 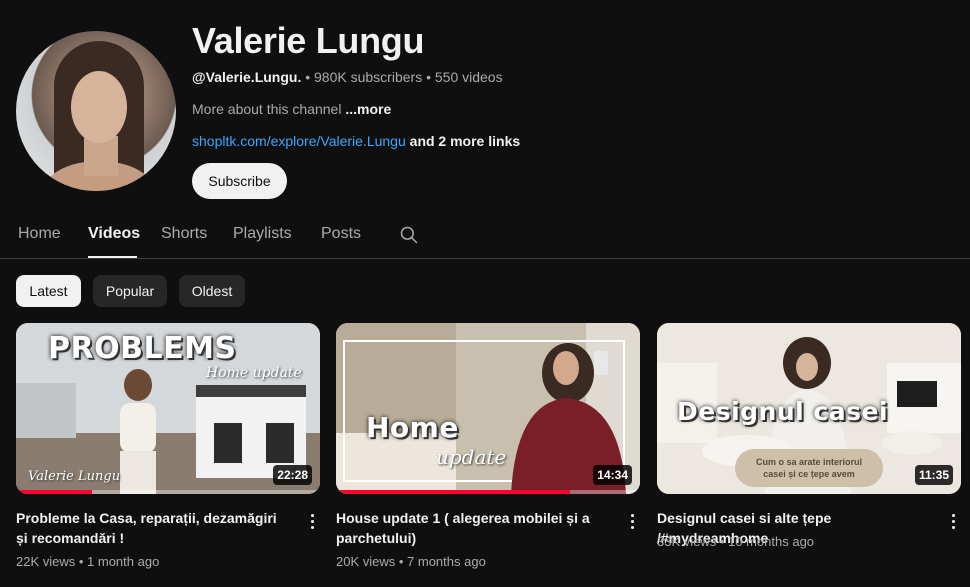 What do you see at coordinates (409, 235) in the screenshot?
I see `search-icon` at bounding box center [409, 235].